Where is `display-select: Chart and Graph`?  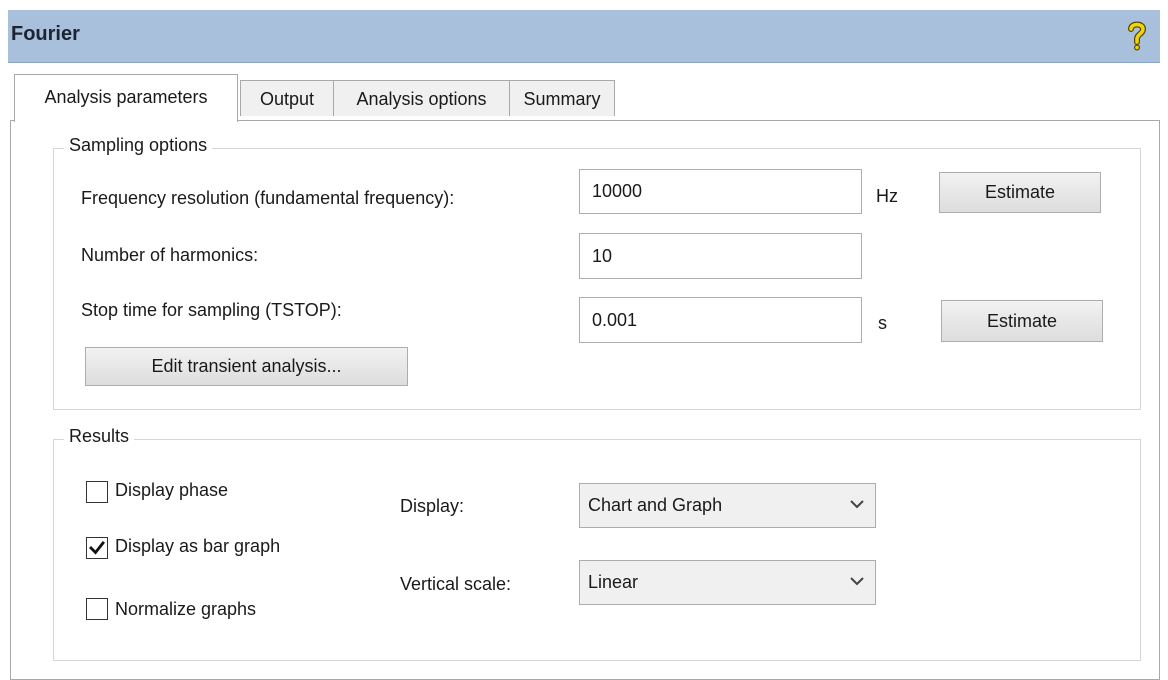
display-select: Chart and Graph is located at coordinates (727, 505).